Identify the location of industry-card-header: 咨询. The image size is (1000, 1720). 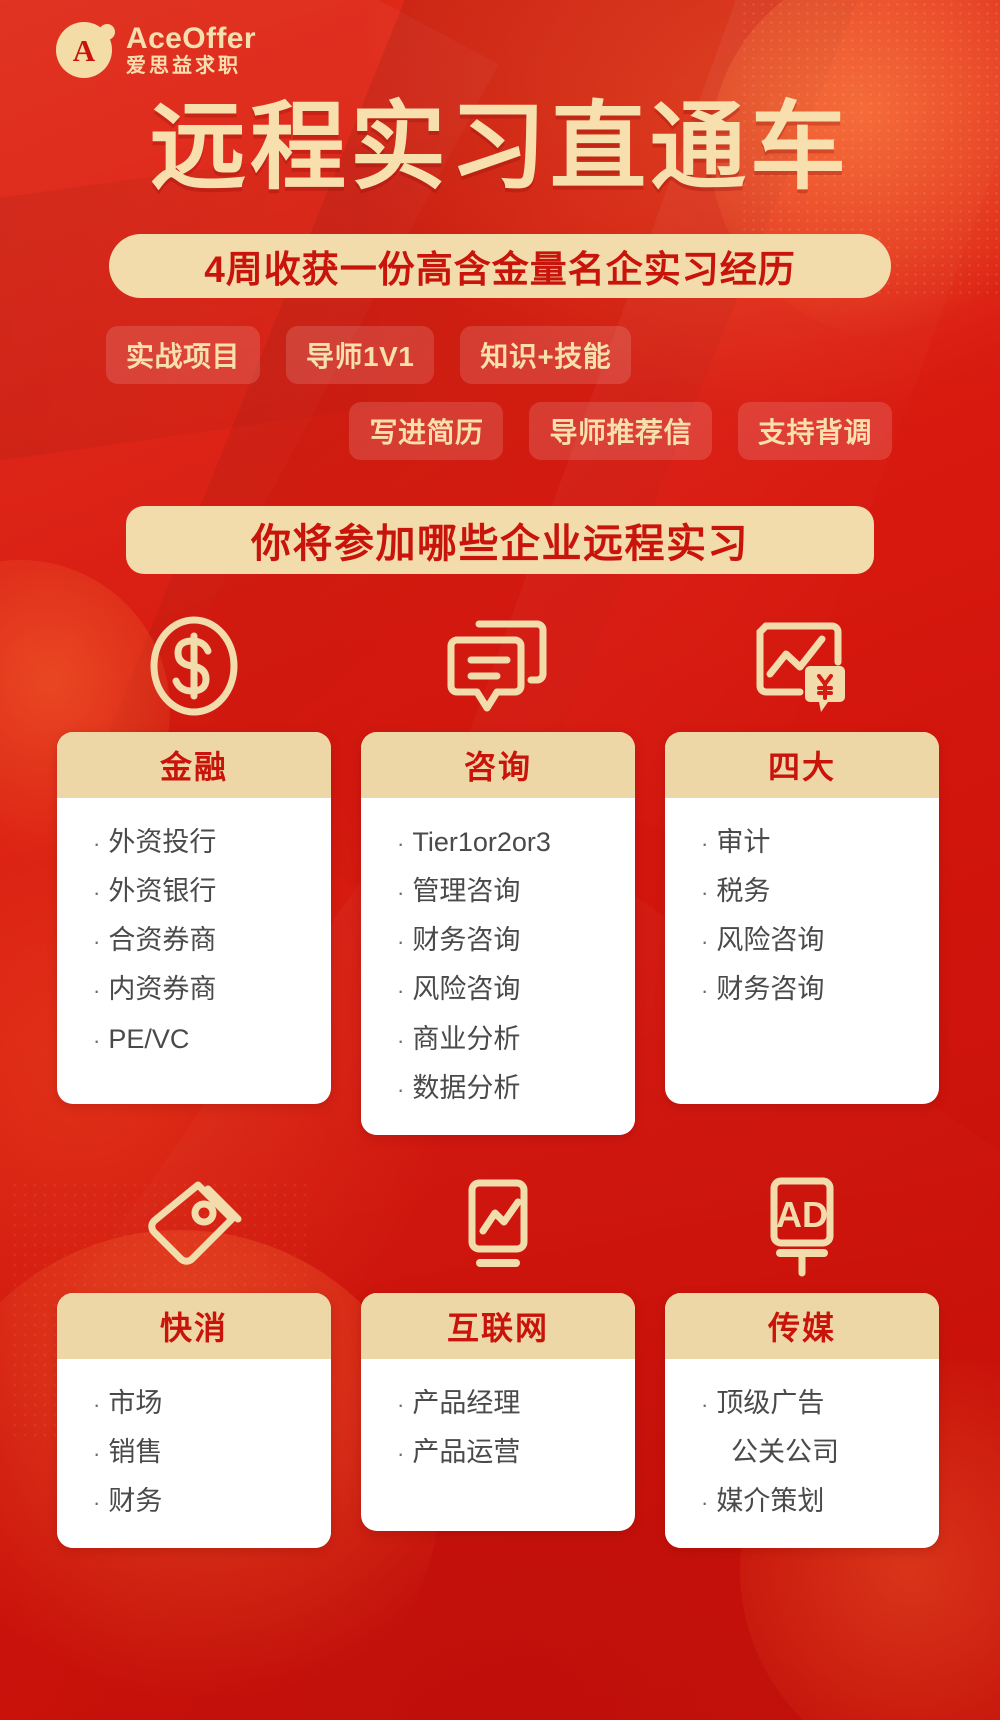
(498, 765).